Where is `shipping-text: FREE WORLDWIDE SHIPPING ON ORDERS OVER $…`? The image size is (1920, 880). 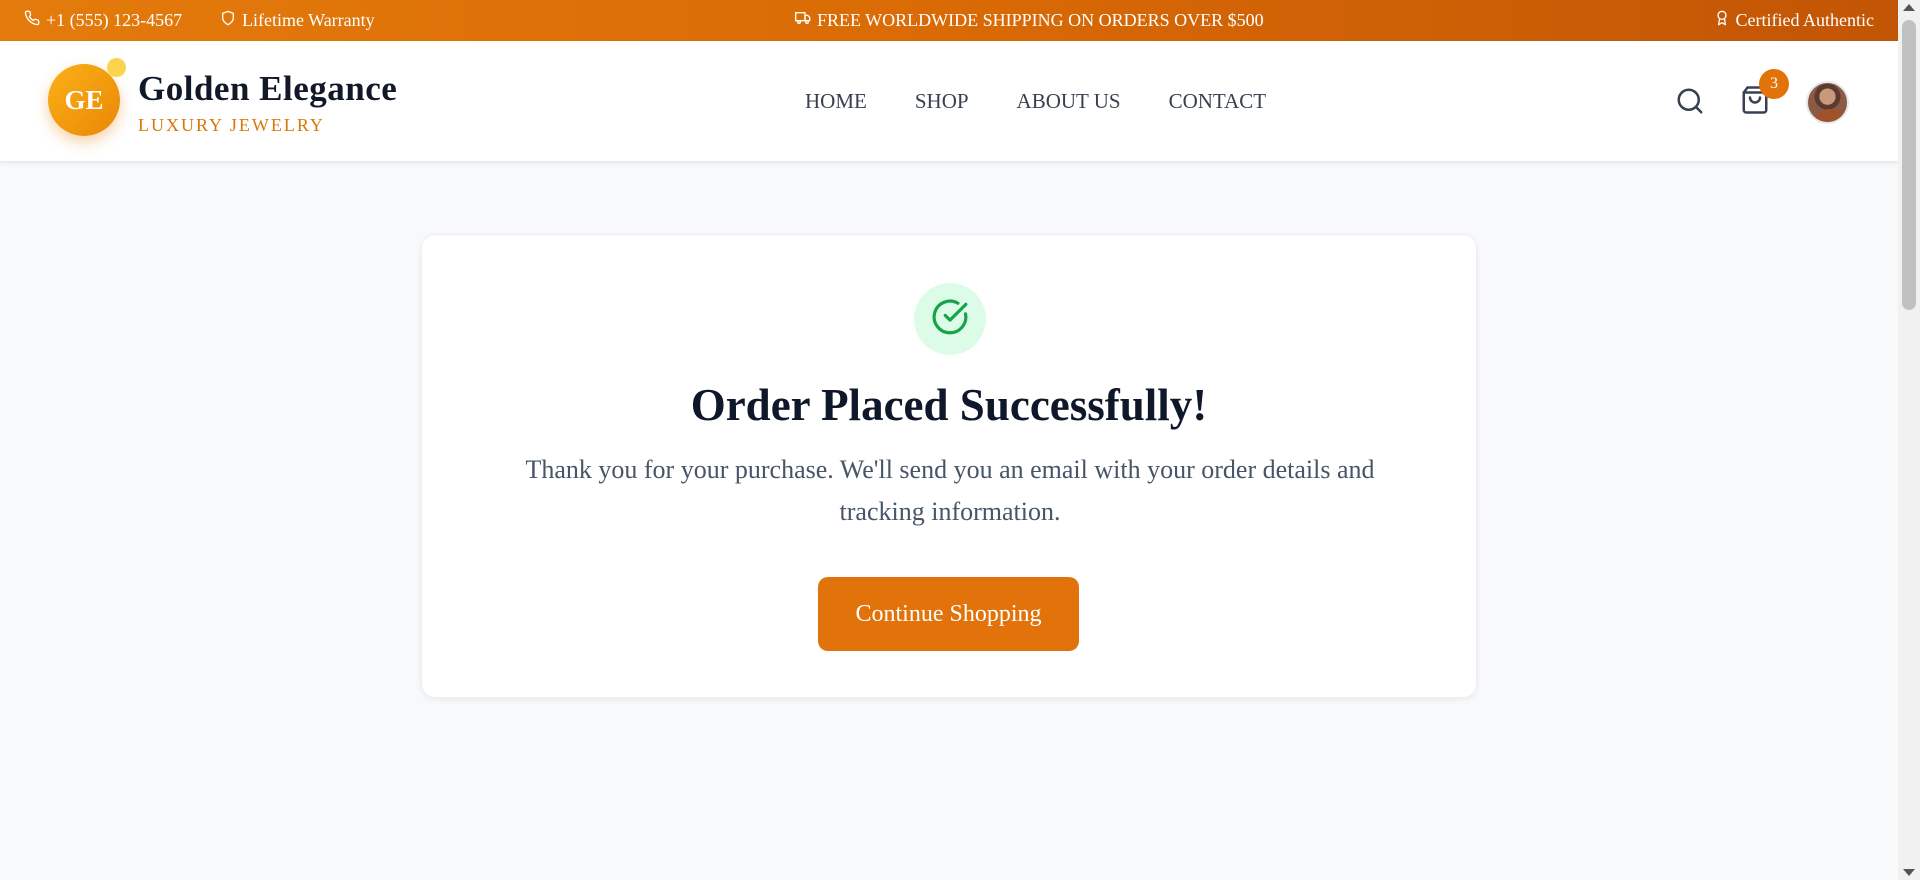
shipping-text: FREE WORLDWIDE SHIPPING ON ORDERS OVER $… is located at coordinates (1040, 20).